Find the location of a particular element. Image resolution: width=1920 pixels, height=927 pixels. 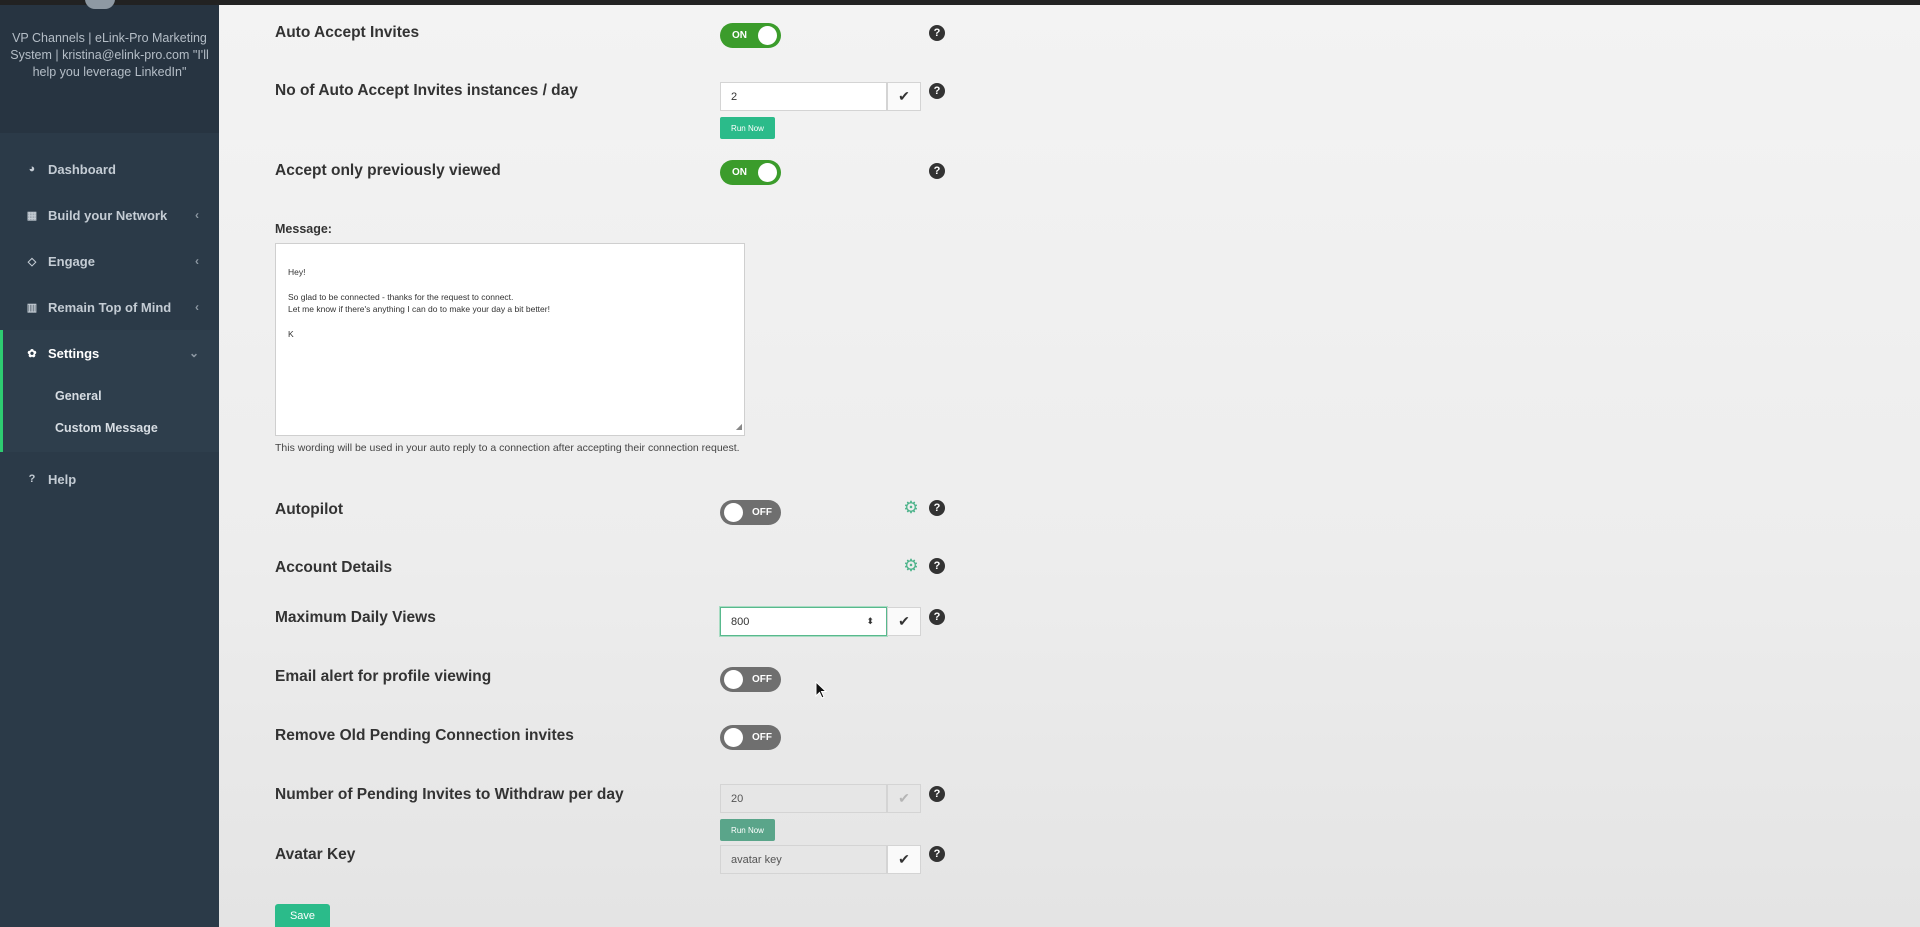

remove-pending-label: Remove Old Pending Connection invites is located at coordinates (424, 735).